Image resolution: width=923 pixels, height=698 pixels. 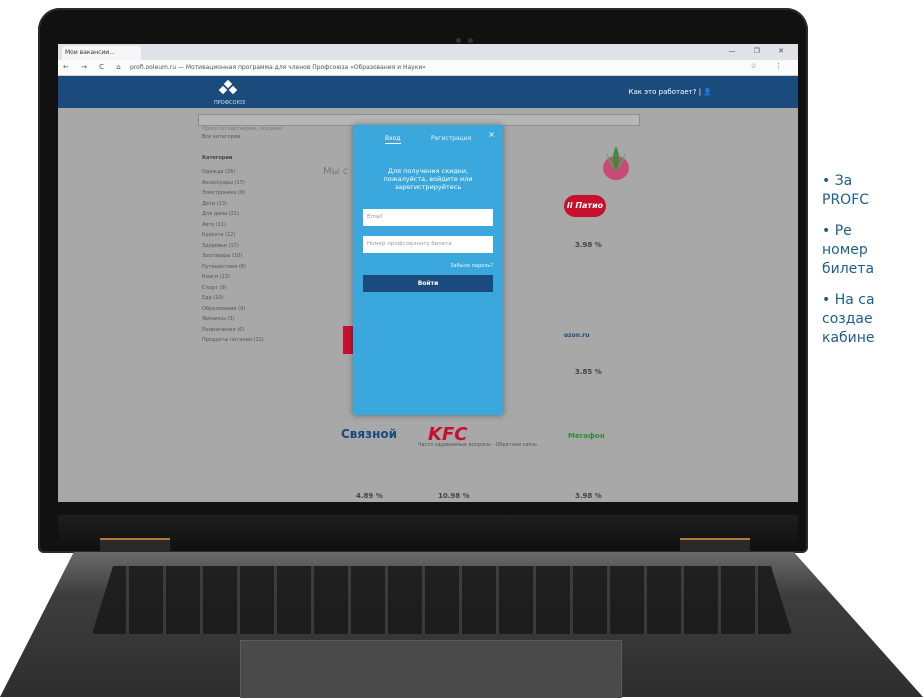 What do you see at coordinates (588, 372) in the screenshot?
I see `partner-cashback: 3.85 %` at bounding box center [588, 372].